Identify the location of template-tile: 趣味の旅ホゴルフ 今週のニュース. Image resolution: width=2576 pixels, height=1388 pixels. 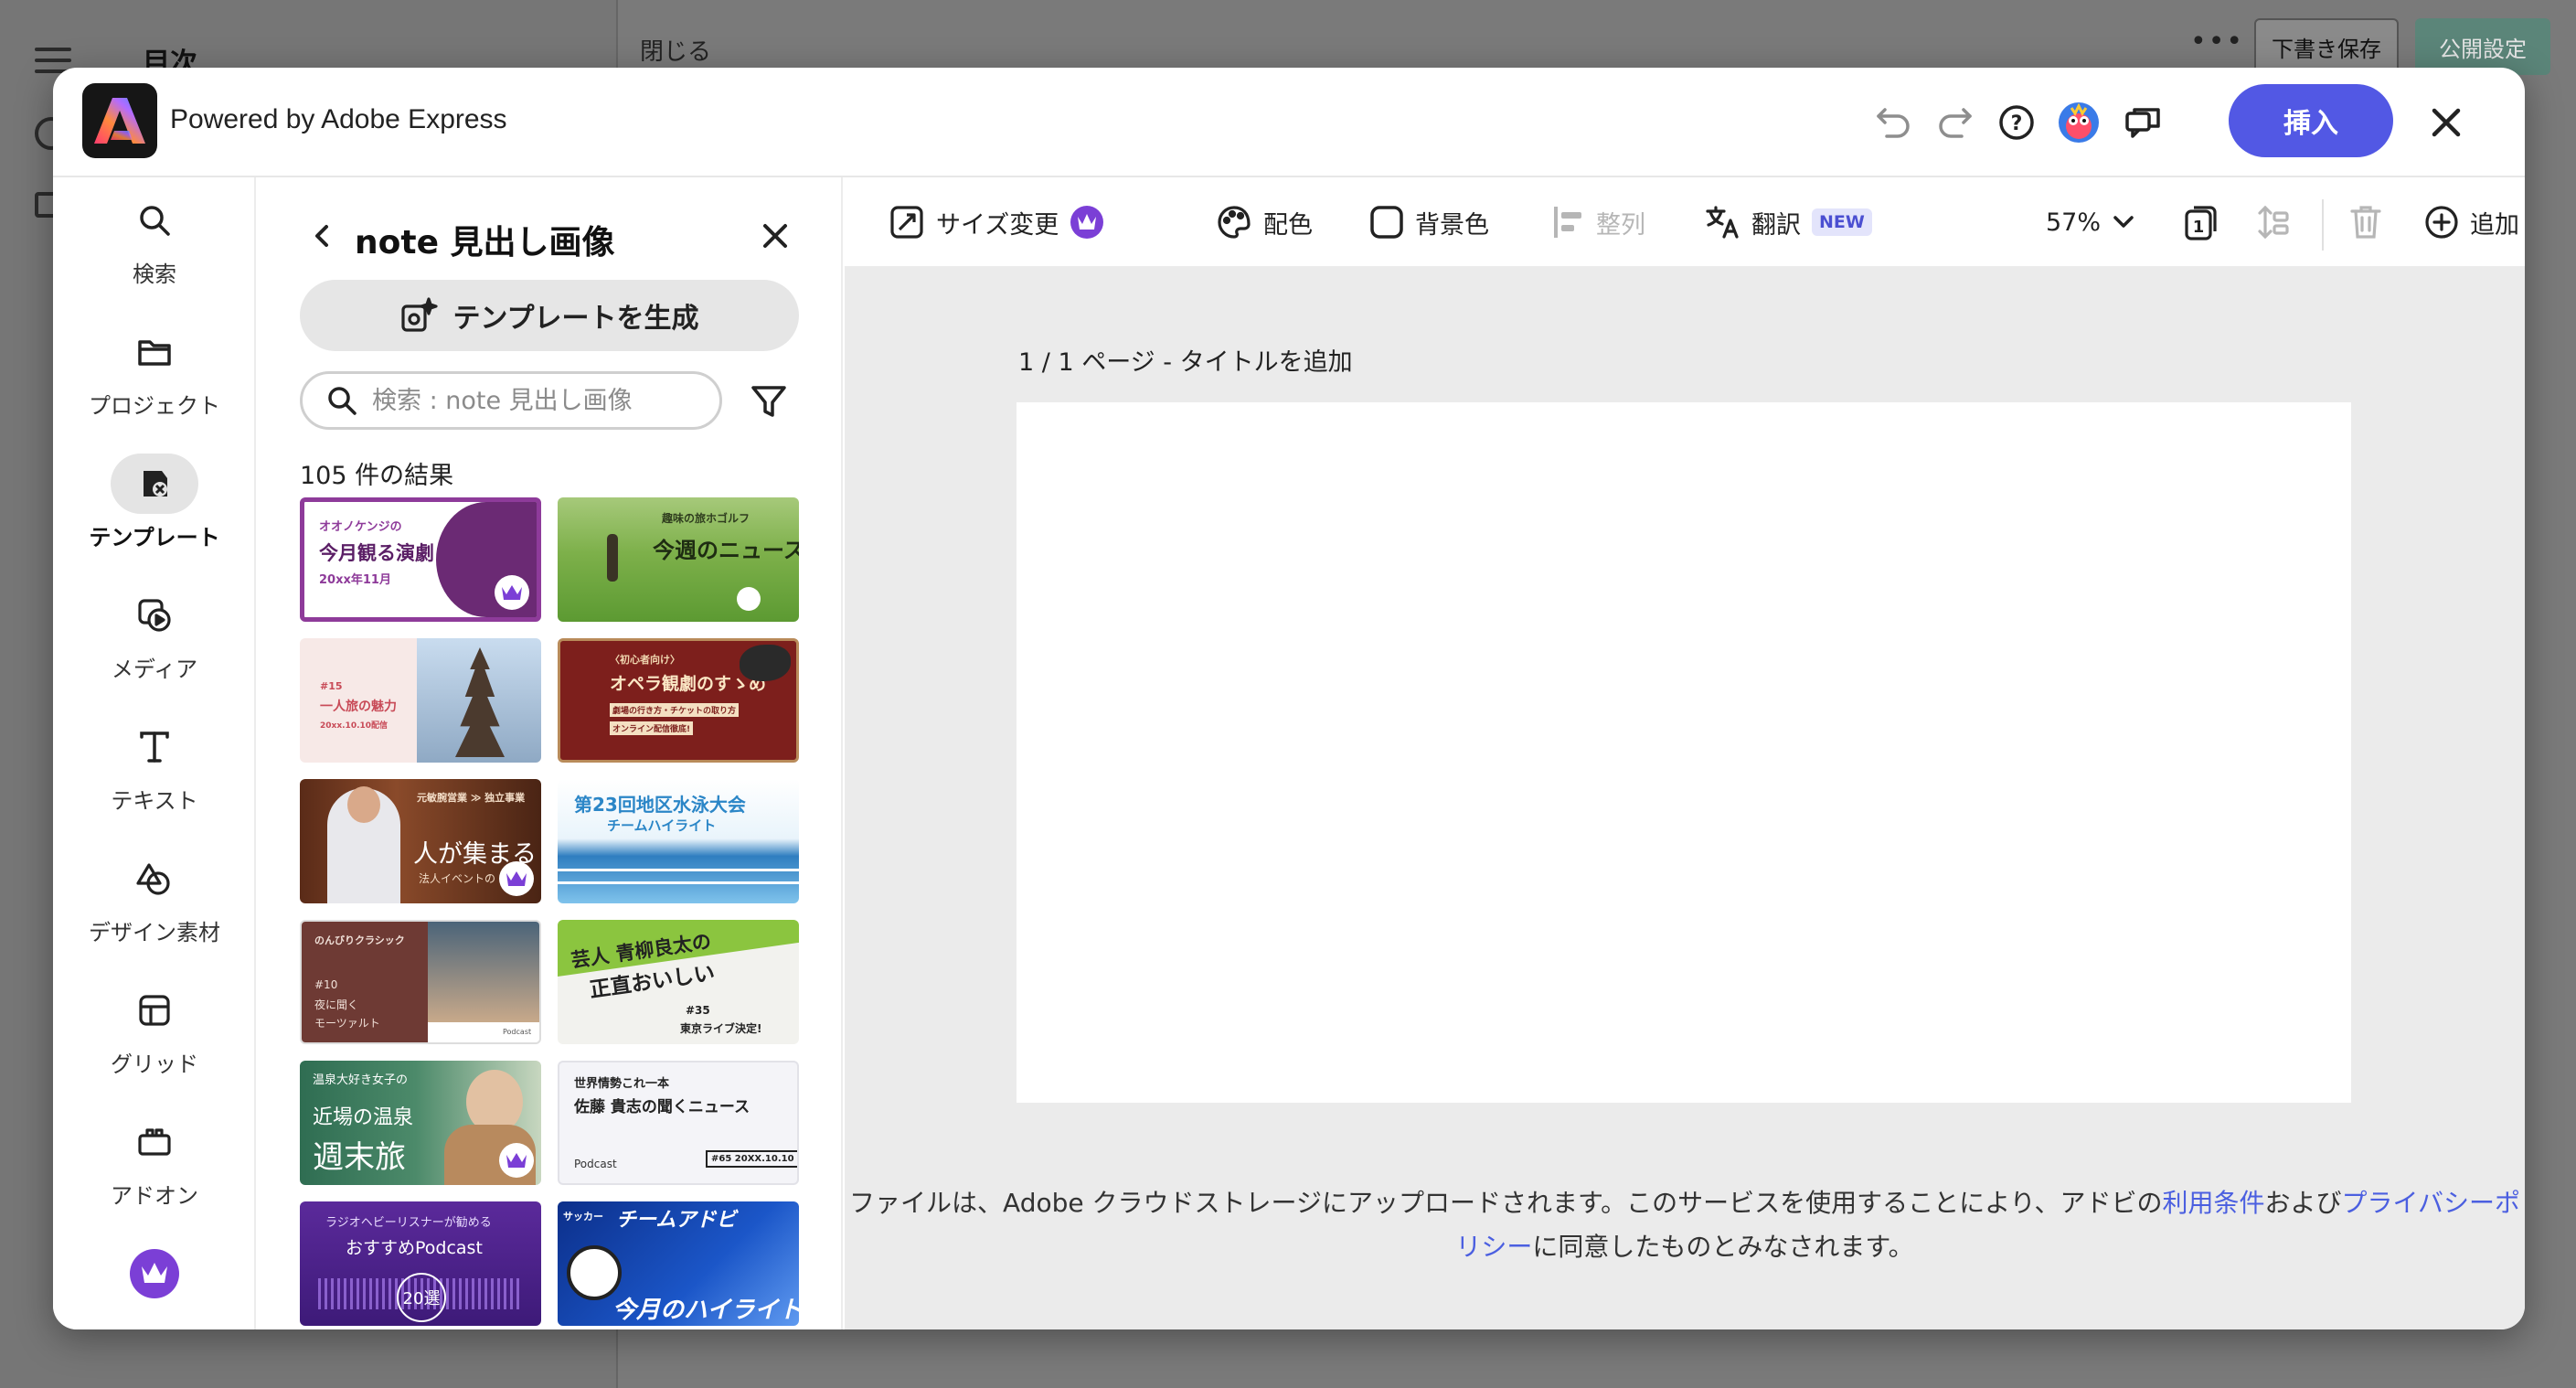
(678, 559).